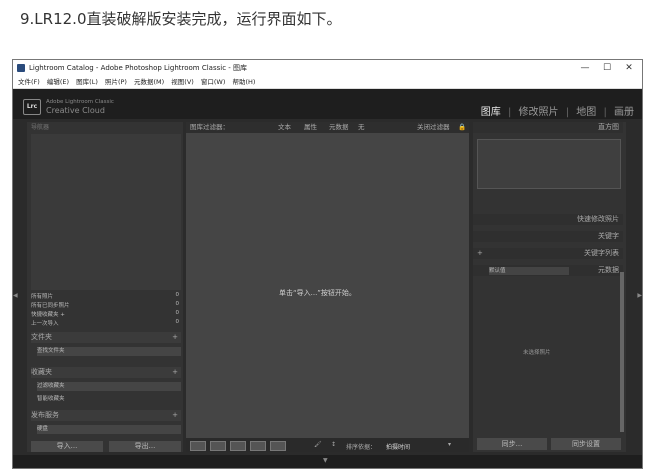  I want to click on keyword-list-header: + 关键字列表, so click(548, 253).